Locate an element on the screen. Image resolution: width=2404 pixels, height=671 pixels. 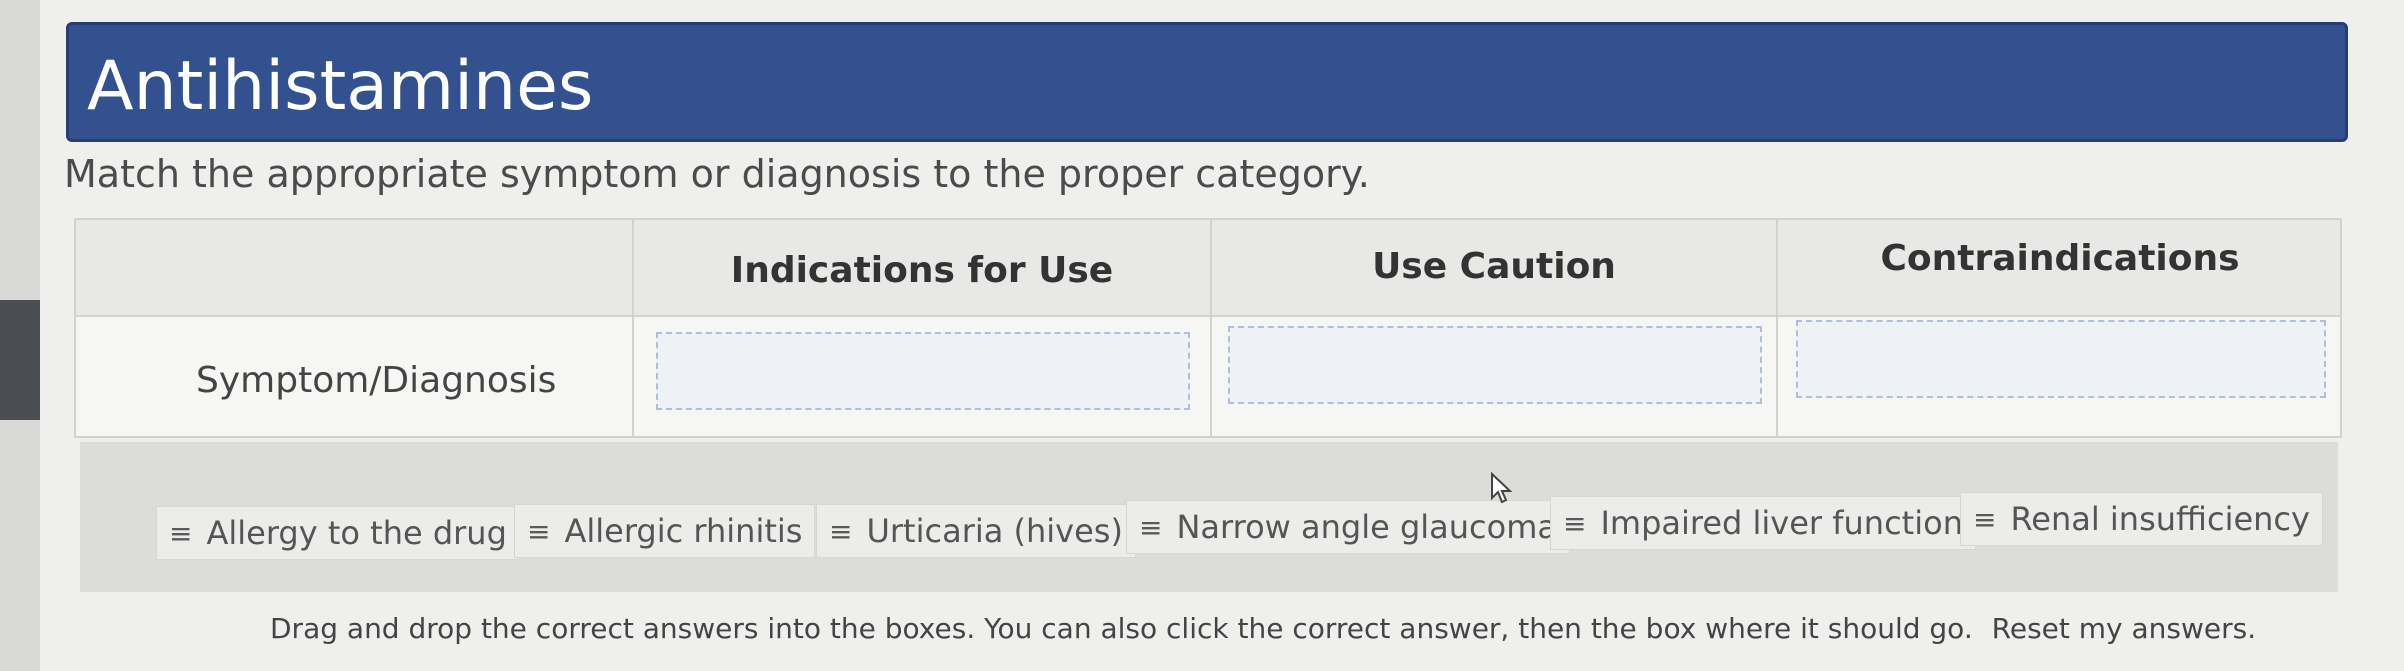
drop-zone-indications is located at coordinates (923, 371).